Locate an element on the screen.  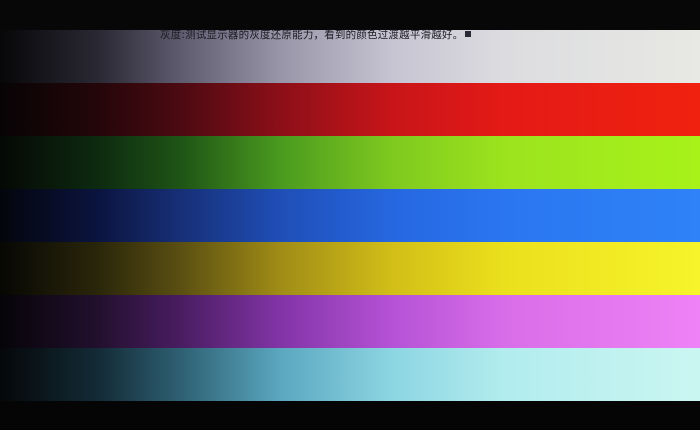
bottom-black-strip is located at coordinates (350, 415).